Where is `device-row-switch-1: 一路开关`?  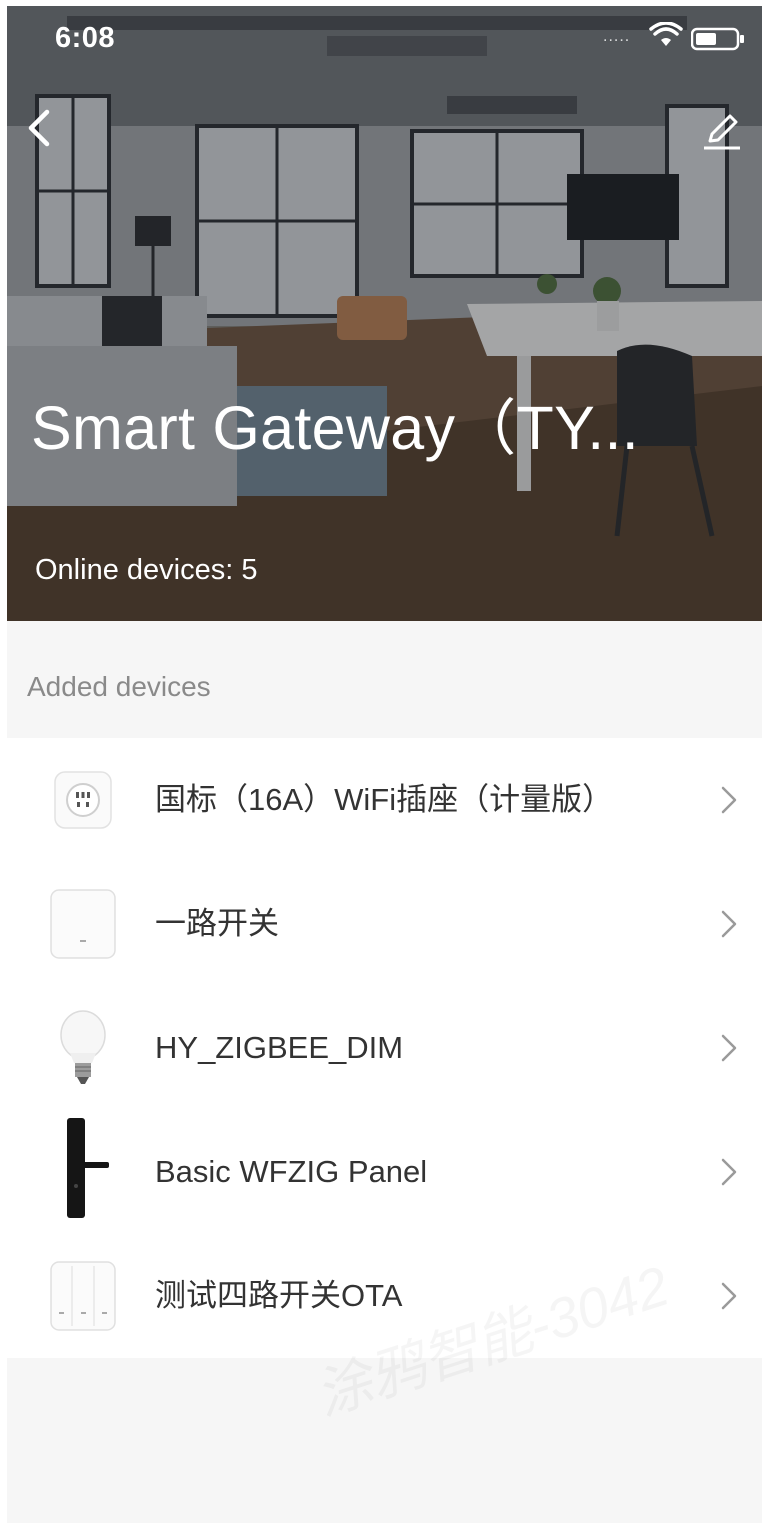 device-row-switch-1: 一路开关 is located at coordinates (384, 924).